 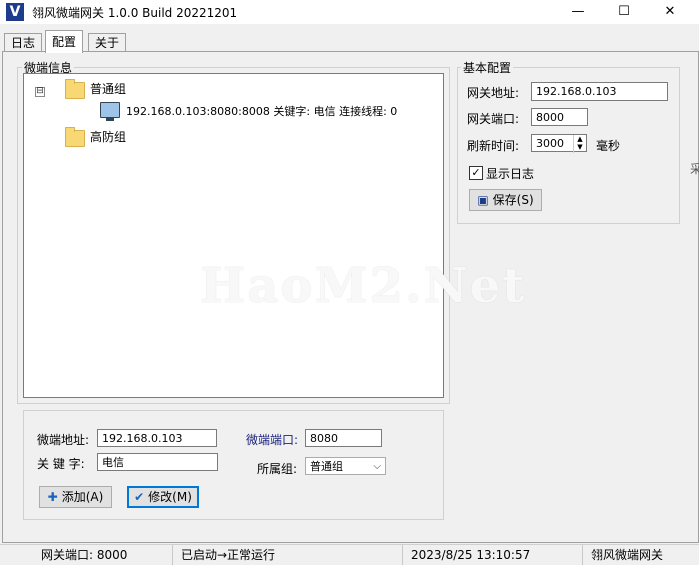 What do you see at coordinates (670, 12) in the screenshot?
I see `close-button: ✕` at bounding box center [670, 12].